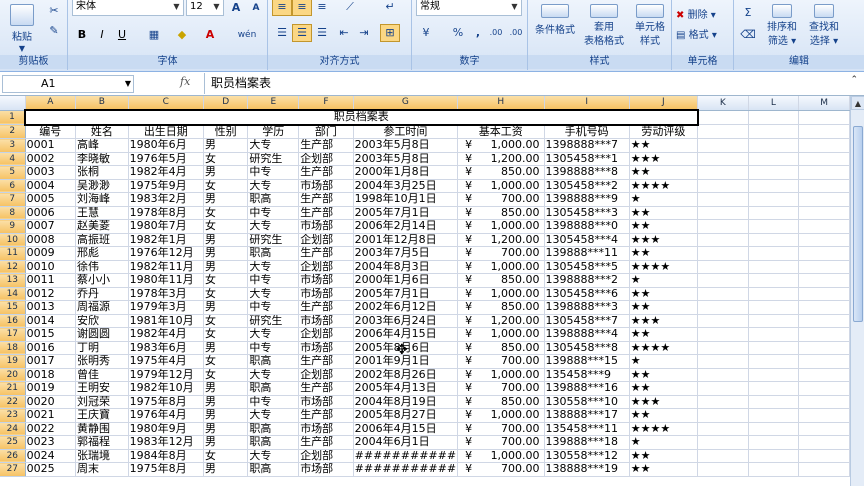 The image size is (864, 486). I want to click on font-name-box: 宋体 ▼, so click(128, 8).